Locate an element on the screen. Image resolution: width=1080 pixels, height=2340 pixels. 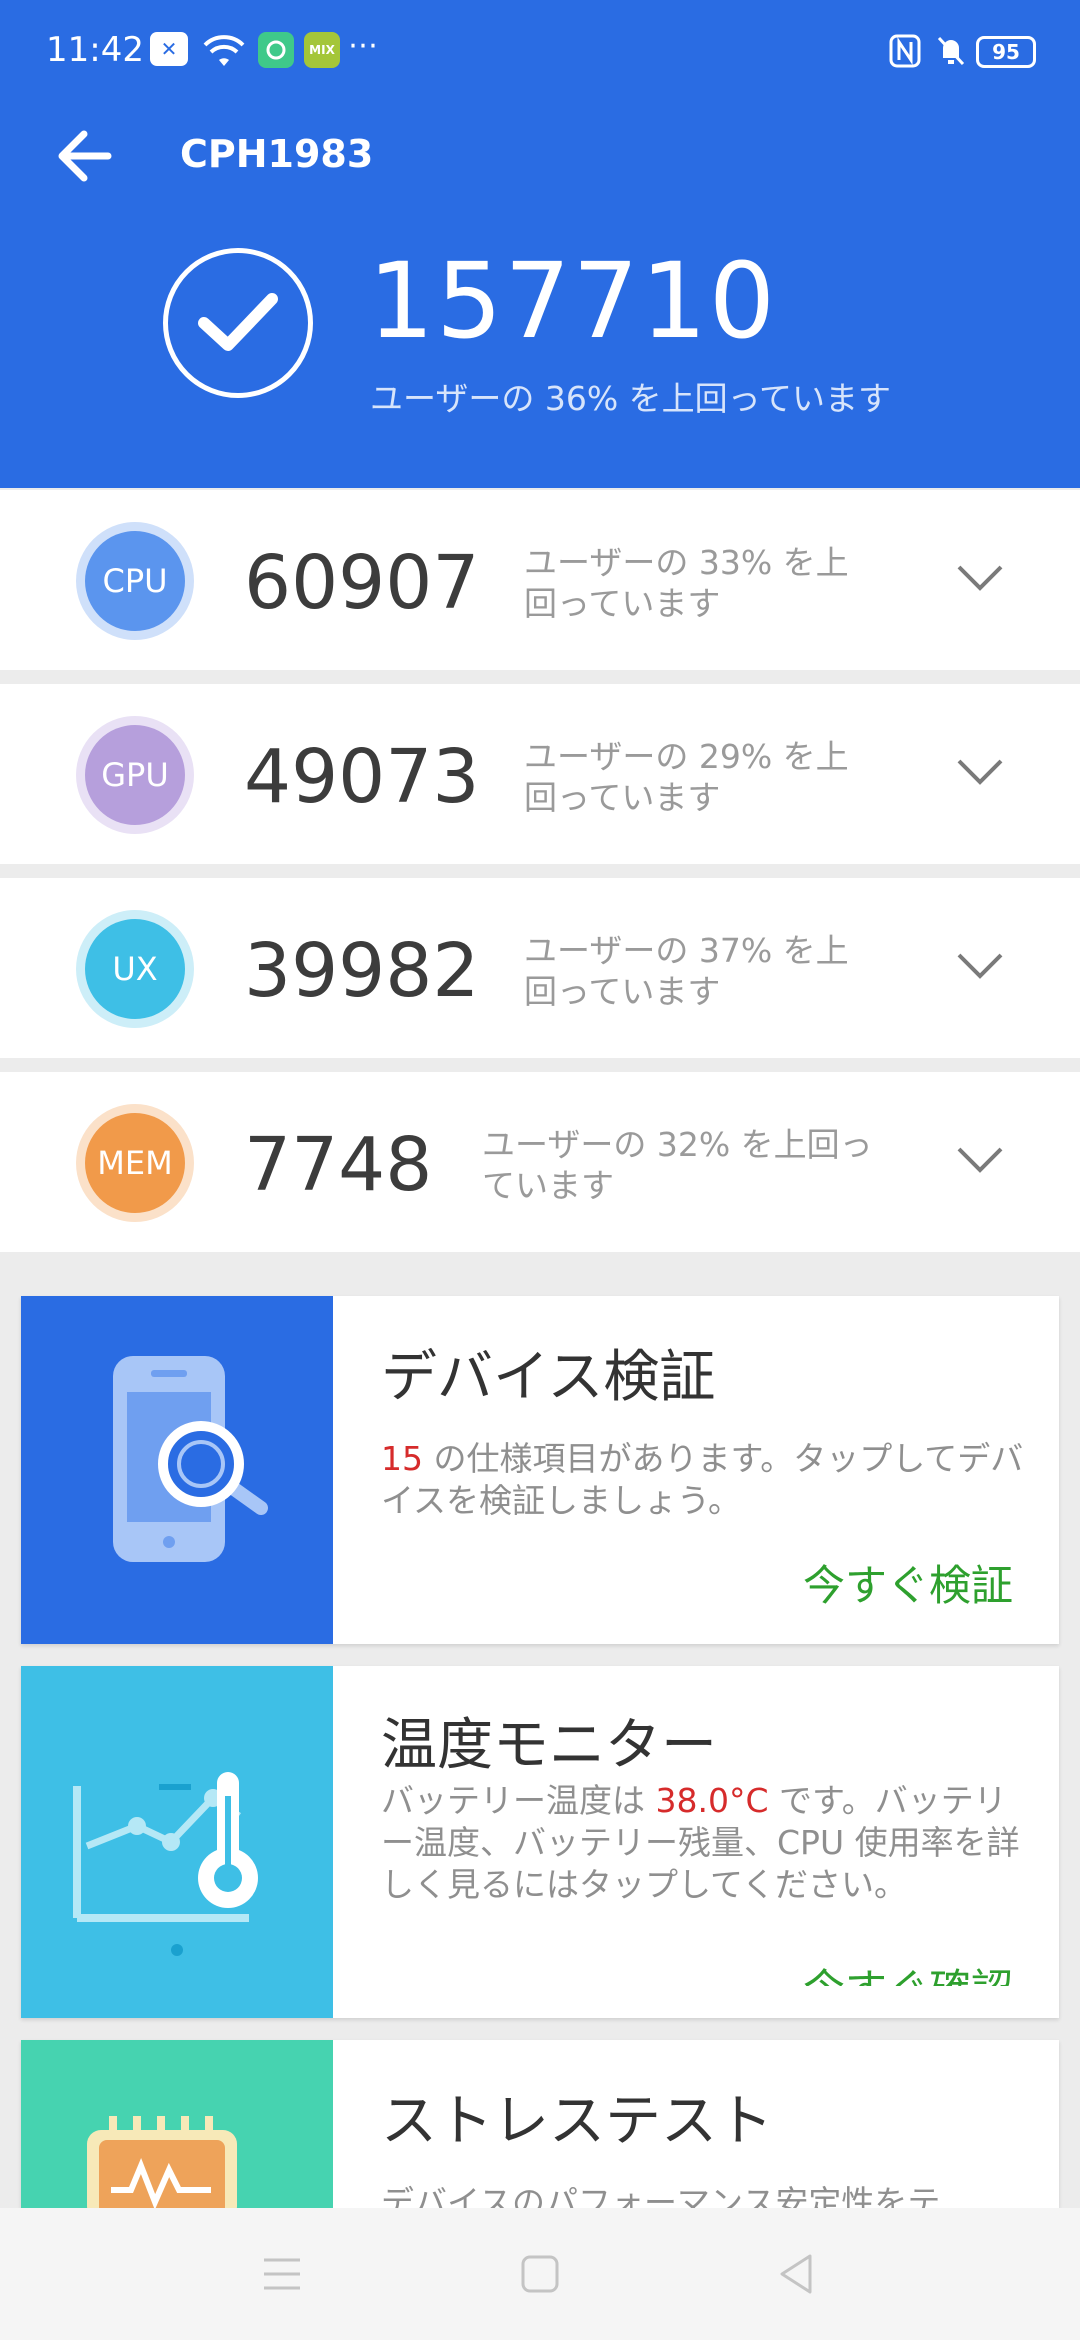
back-arrow-icon is located at coordinates (85, 156).